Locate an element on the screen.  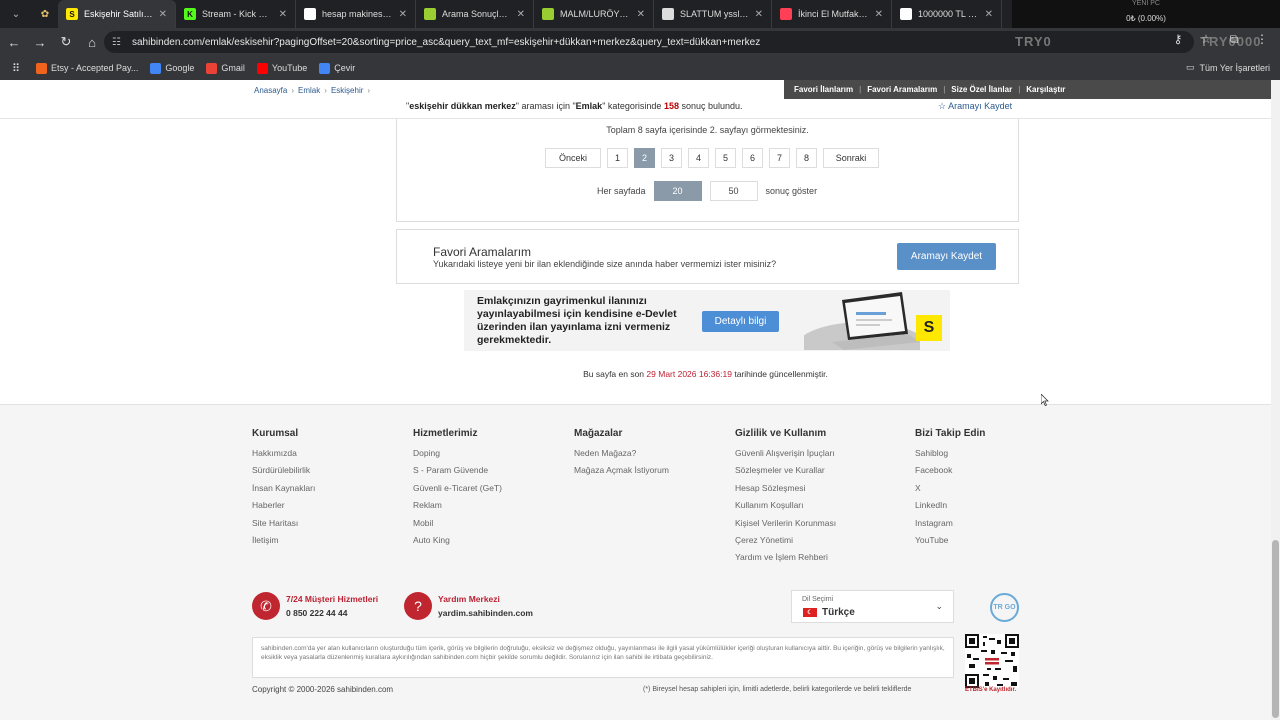
footer-link: YouTube is located at coordinates (950, 543).